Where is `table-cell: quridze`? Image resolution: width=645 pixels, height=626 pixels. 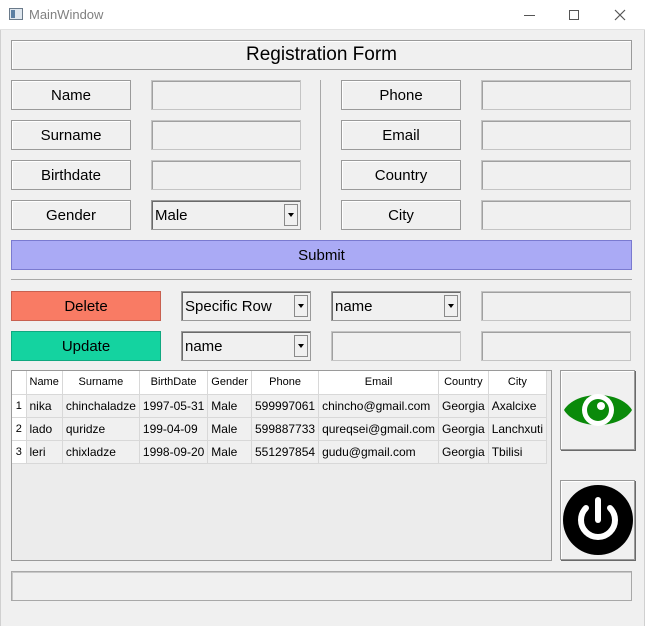
table-cell: quridze is located at coordinates (101, 429).